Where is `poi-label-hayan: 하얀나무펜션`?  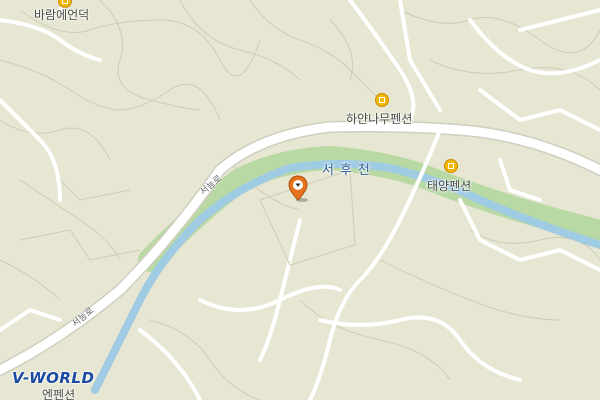 poi-label-hayan: 하얀나무펜션 is located at coordinates (379, 118).